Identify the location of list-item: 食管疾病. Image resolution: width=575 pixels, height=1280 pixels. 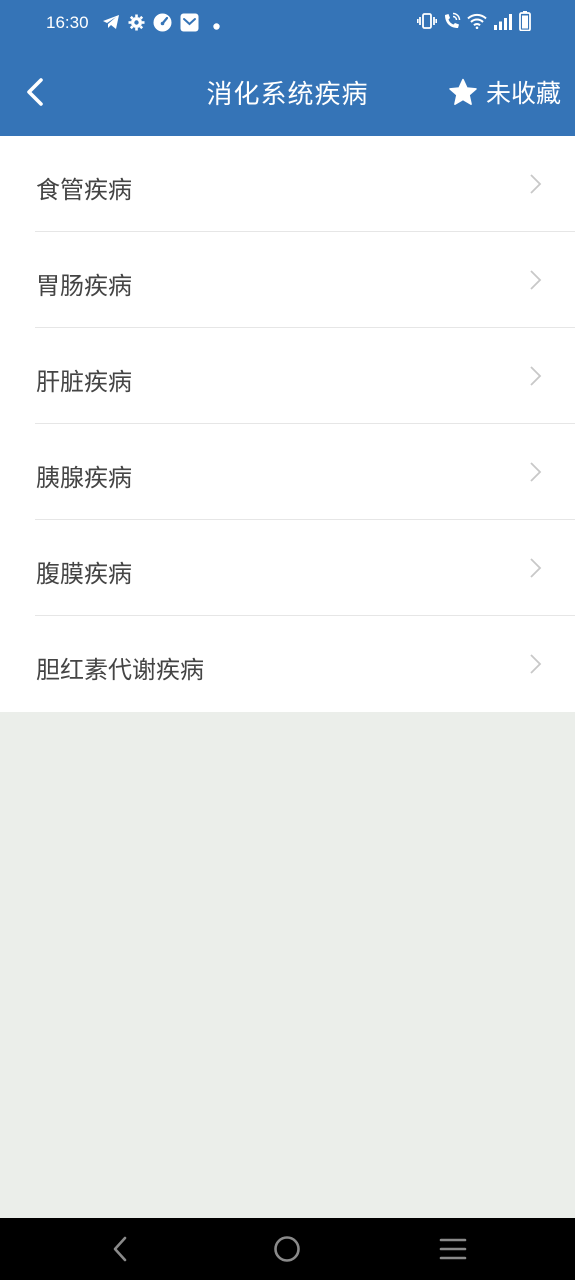
(287, 184).